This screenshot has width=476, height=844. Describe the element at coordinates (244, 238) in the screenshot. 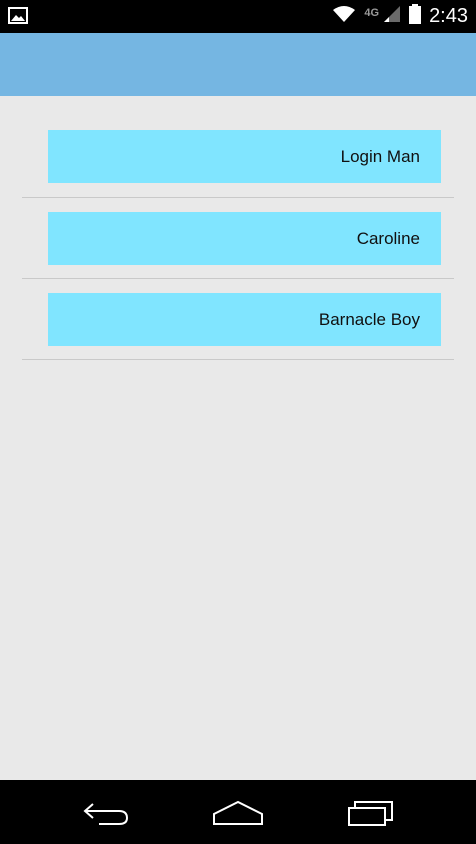

I see `user-button-caroline: Caroline` at that location.